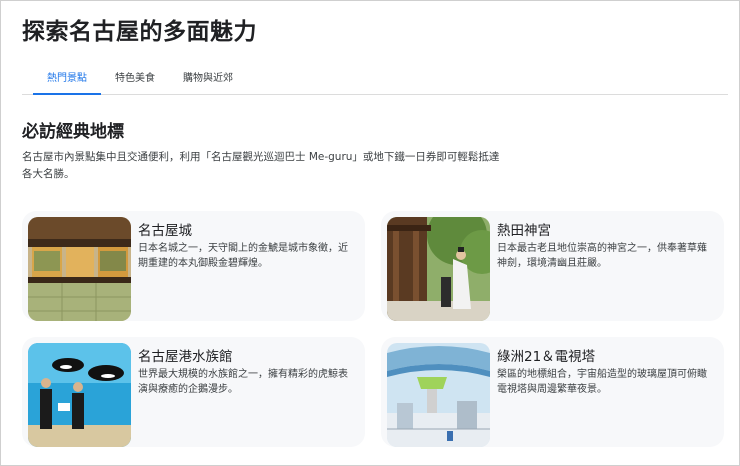  What do you see at coordinates (135, 76) in the screenshot?
I see `tab-local-food: 特色美食` at bounding box center [135, 76].